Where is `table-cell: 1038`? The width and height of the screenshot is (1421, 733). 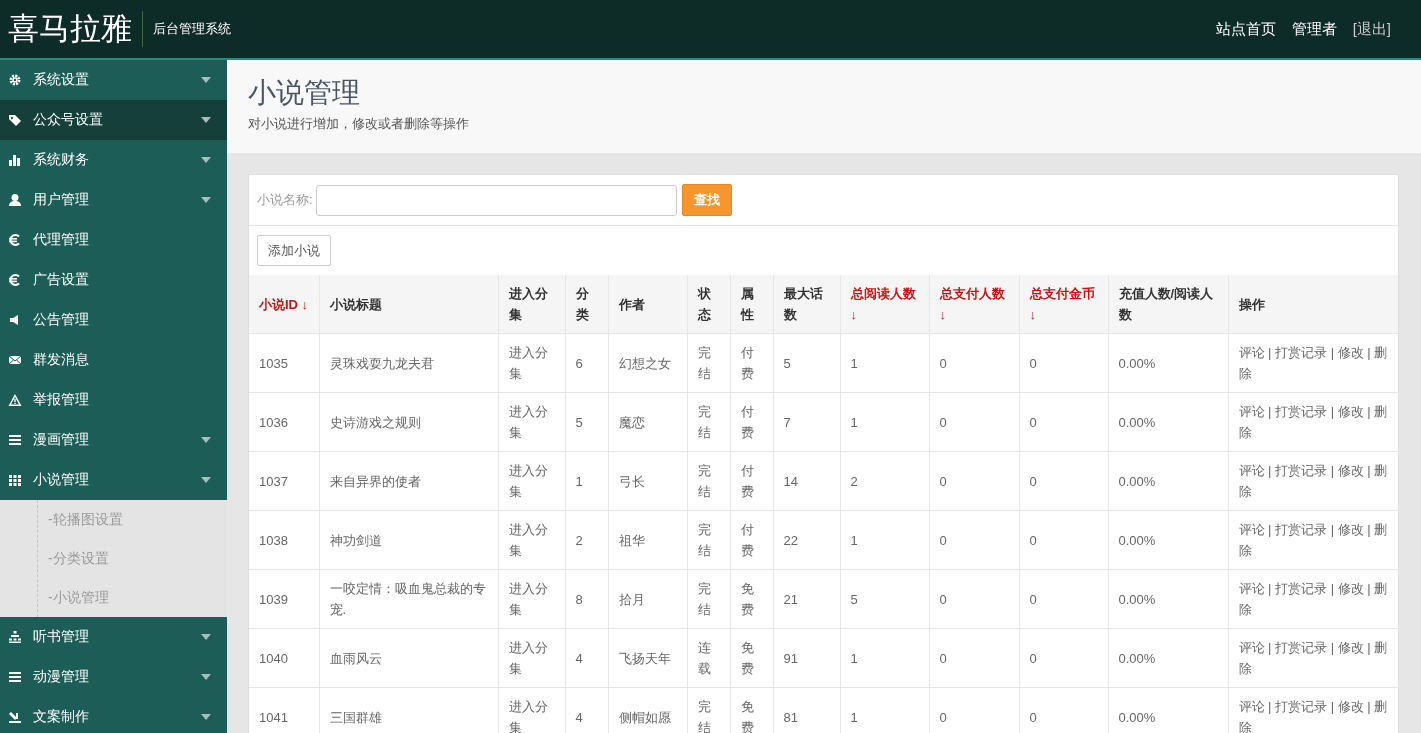 table-cell: 1038 is located at coordinates (284, 540).